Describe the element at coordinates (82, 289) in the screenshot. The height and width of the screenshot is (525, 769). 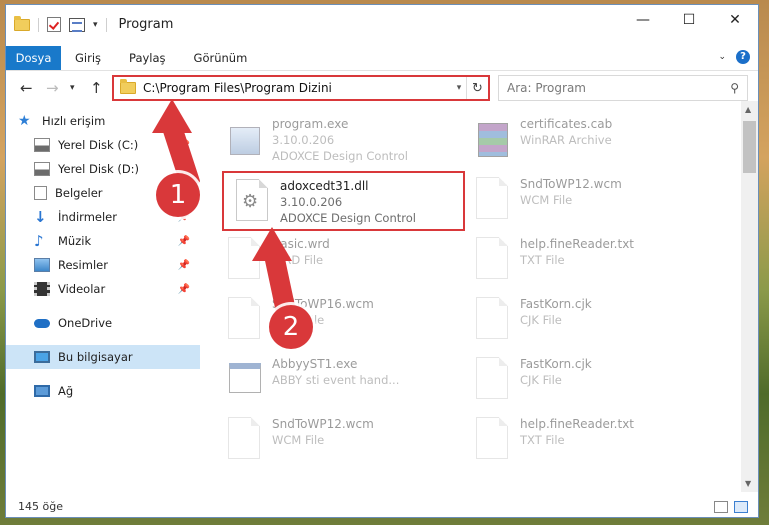
I see `sidebar-item-label: Videolar` at that location.